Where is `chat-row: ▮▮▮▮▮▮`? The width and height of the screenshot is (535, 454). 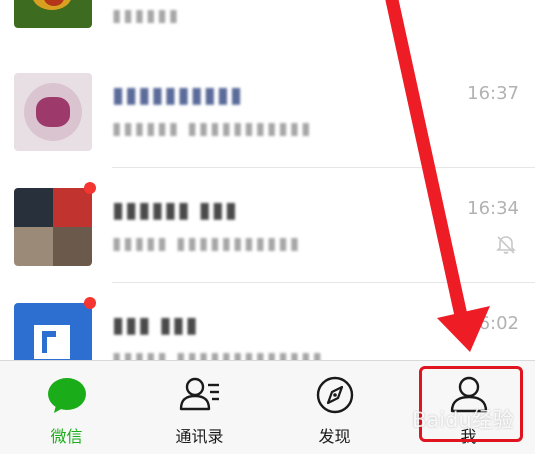 chat-row: ▮▮▮▮▮▮ is located at coordinates (267, 24).